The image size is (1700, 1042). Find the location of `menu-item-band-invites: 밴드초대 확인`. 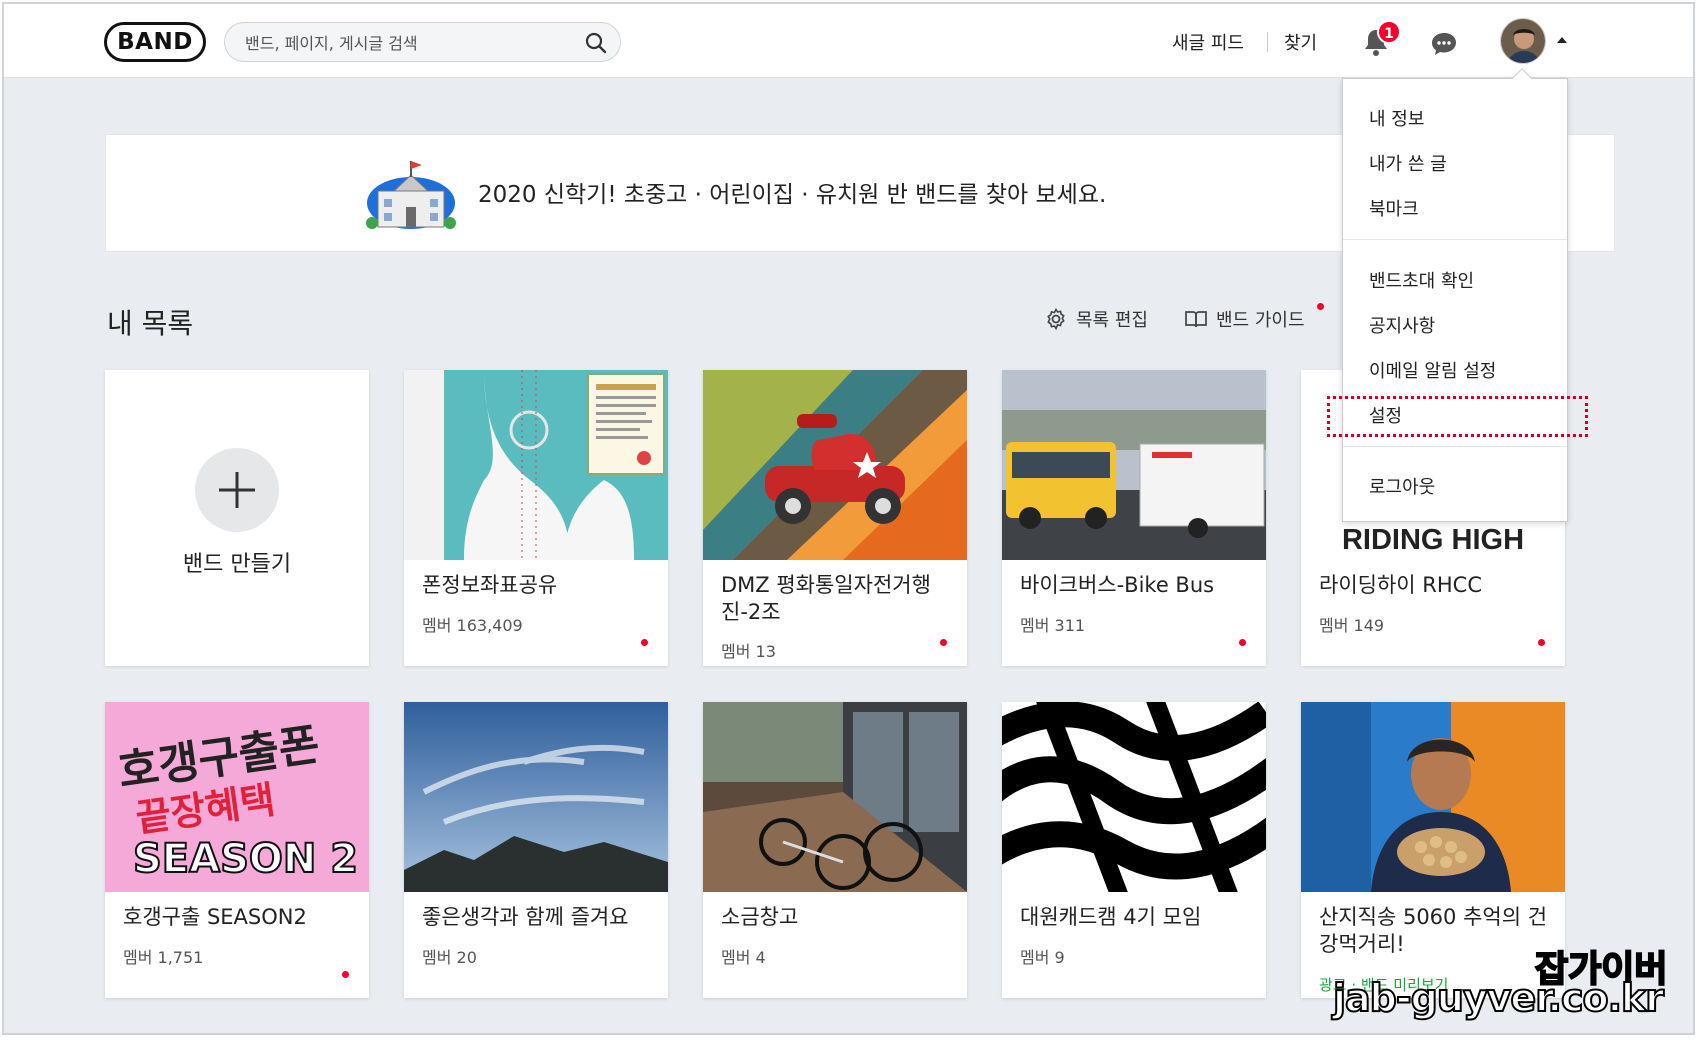

menu-item-band-invites: 밴드초대 확인 is located at coordinates (1421, 280).